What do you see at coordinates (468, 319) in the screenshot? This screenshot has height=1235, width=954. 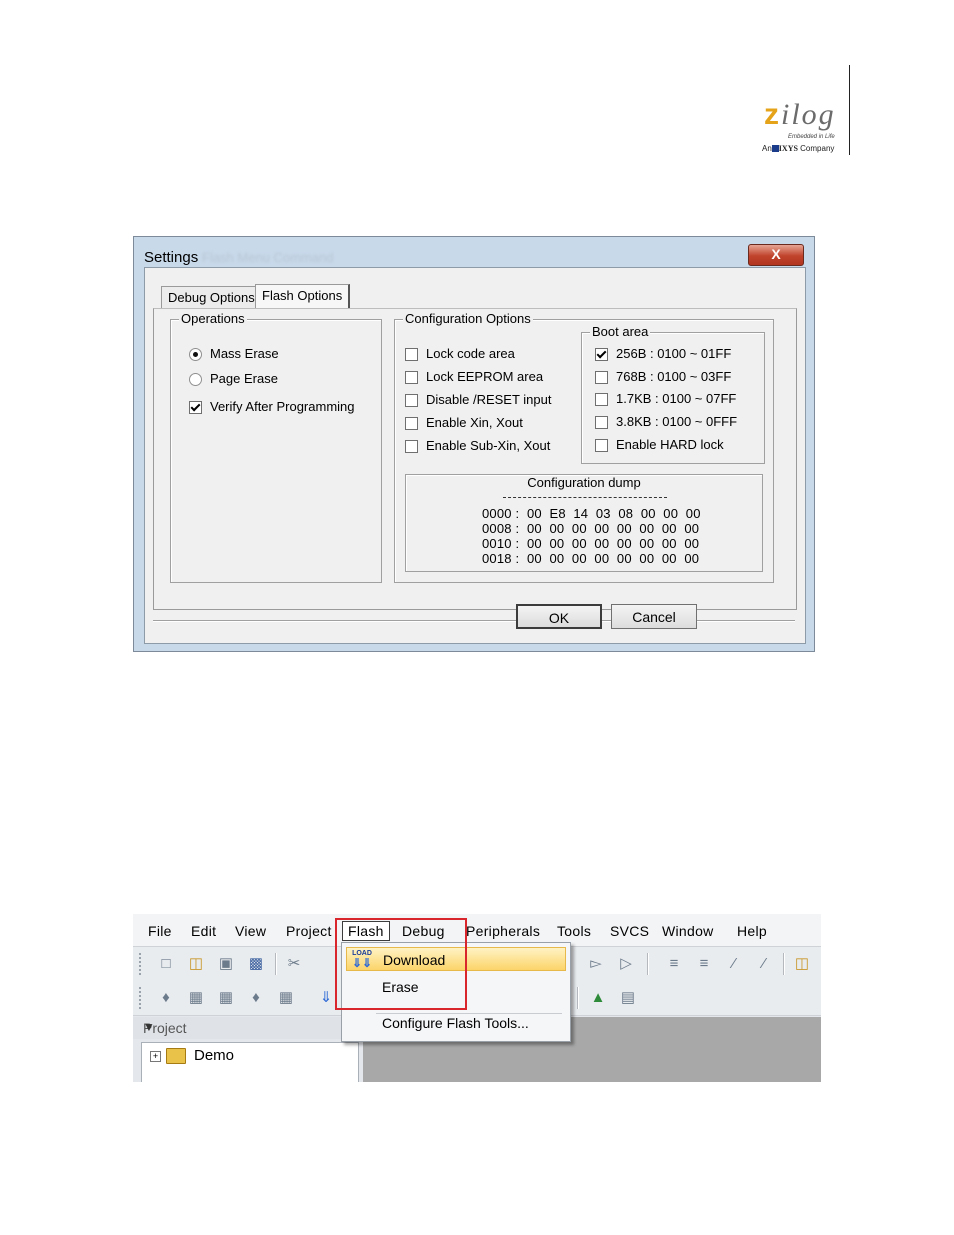 I see `configuration-options-title: Configuration Options` at bounding box center [468, 319].